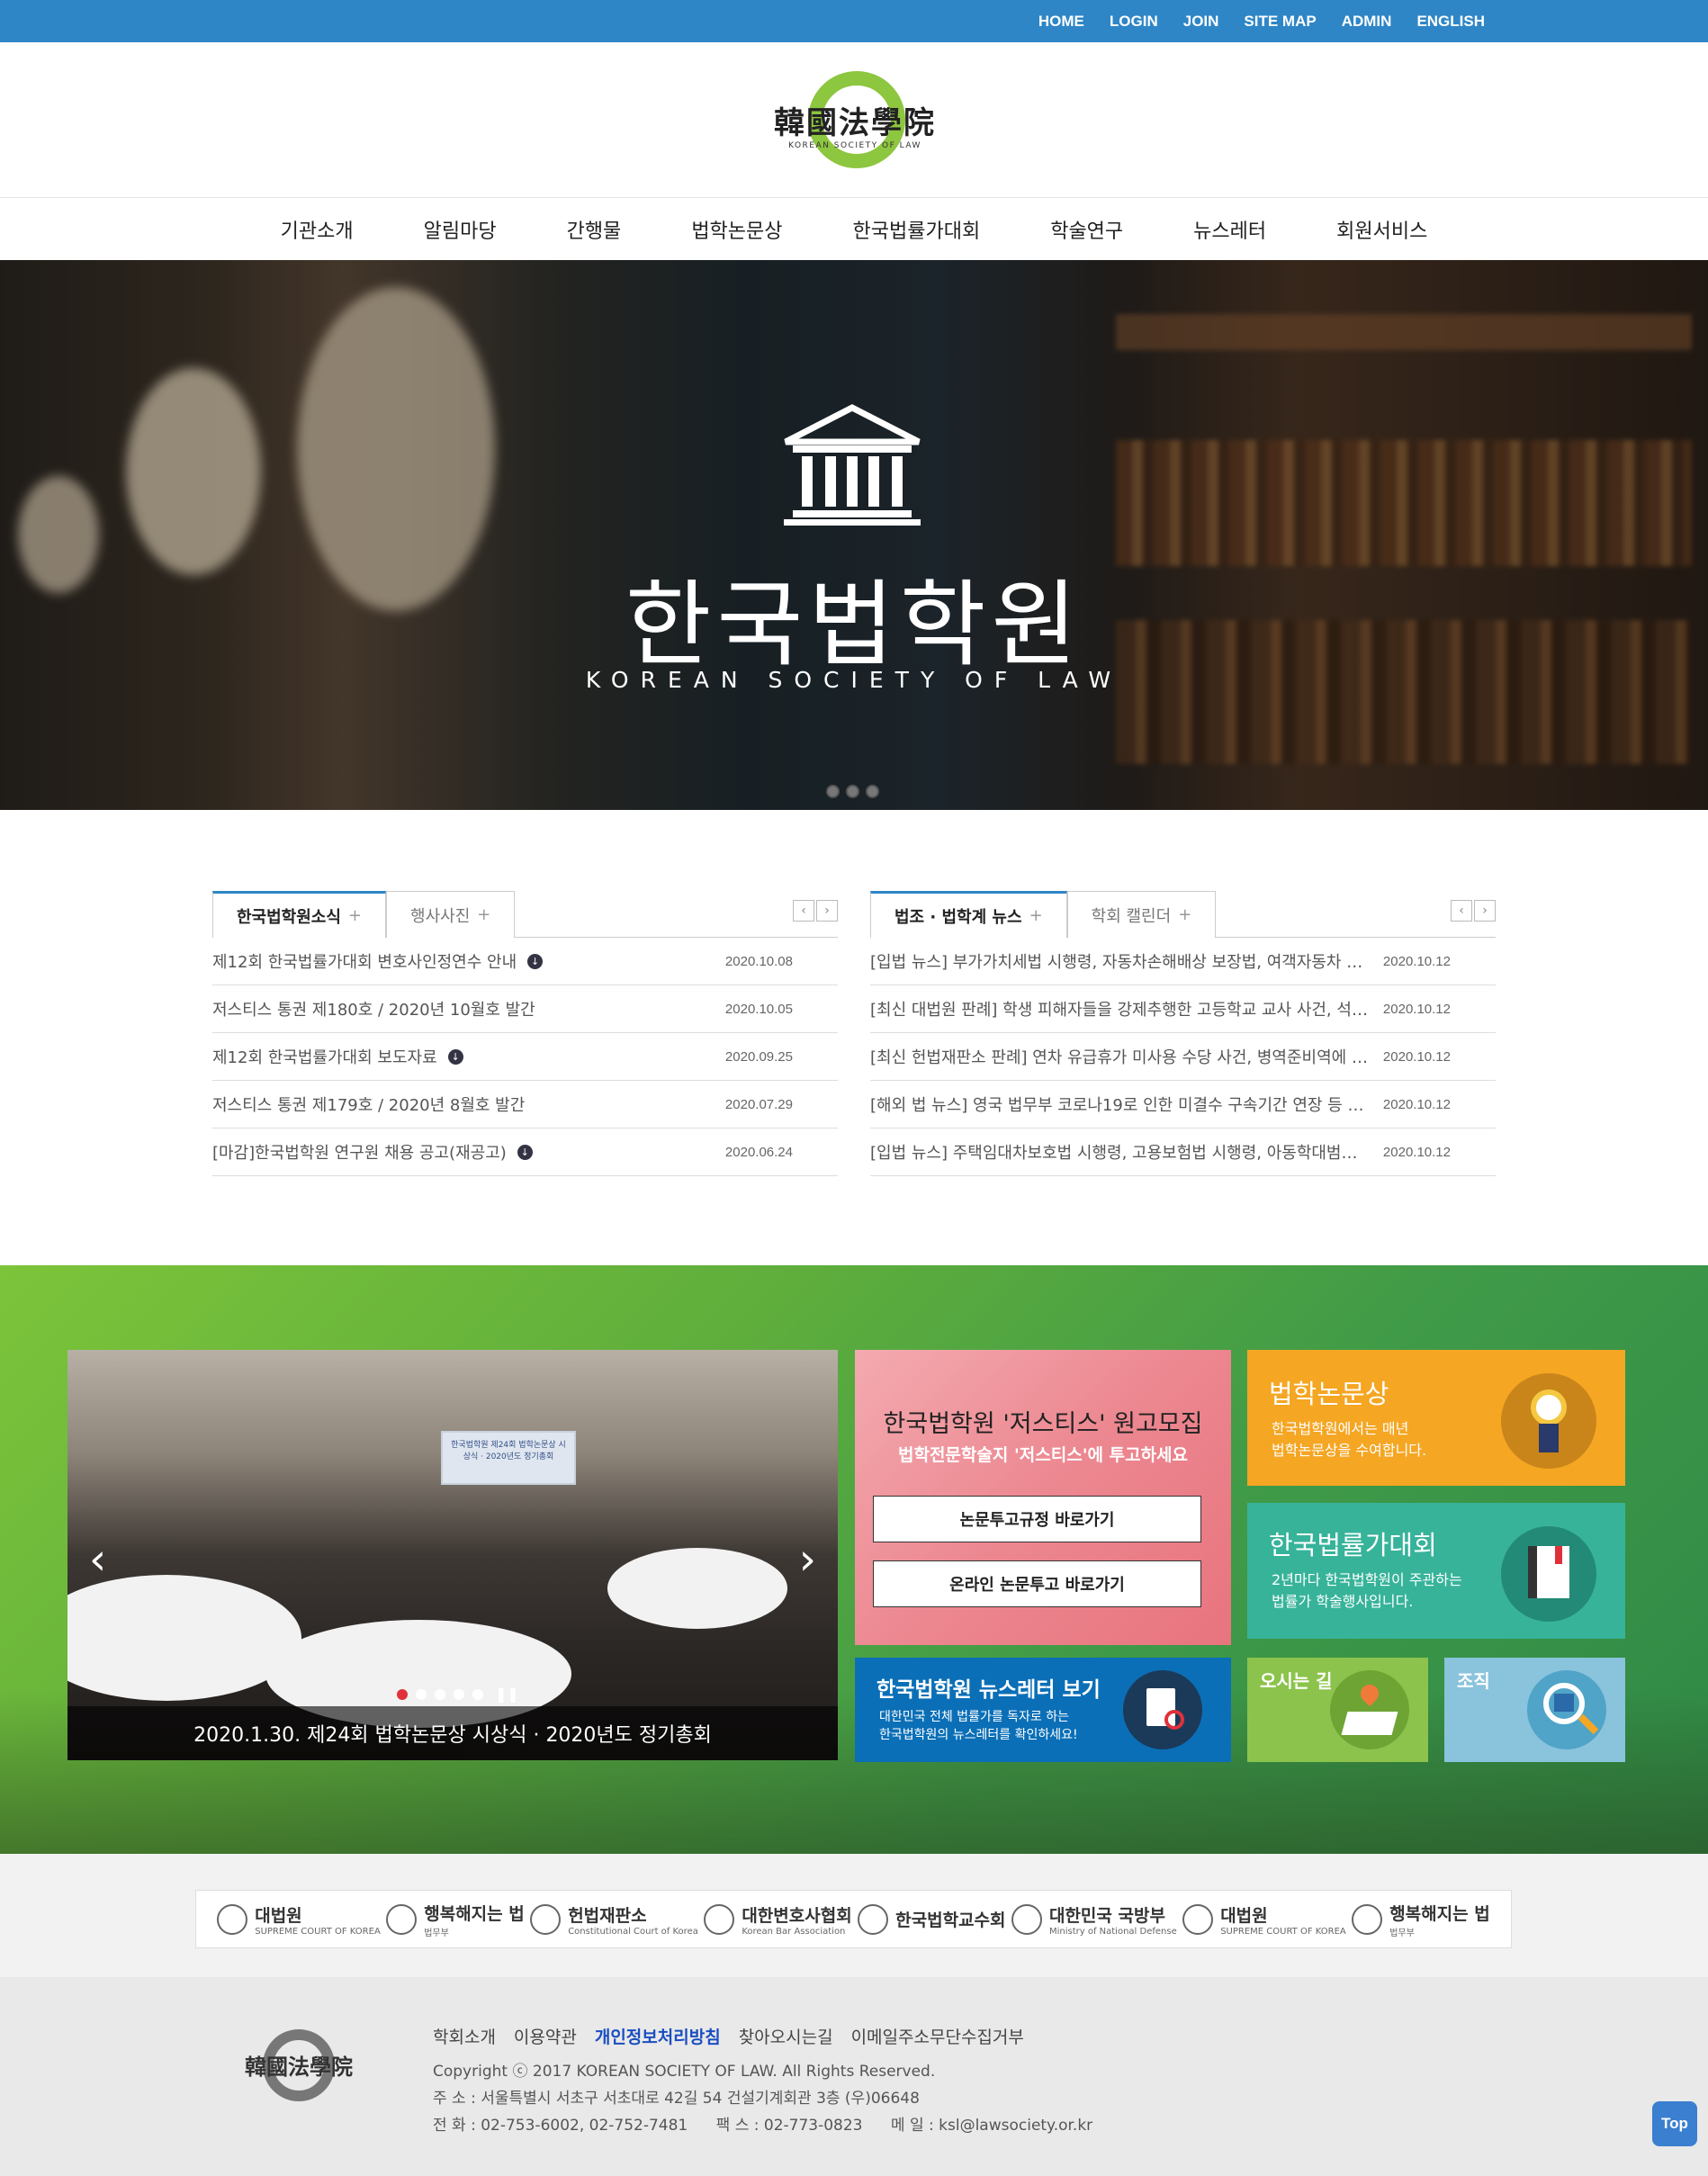 The height and width of the screenshot is (2176, 1708). Describe the element at coordinates (855, 119) in the screenshot. I see `site-logo: 韓國法學院 KOREAN SOCIETY OF LAW` at that location.